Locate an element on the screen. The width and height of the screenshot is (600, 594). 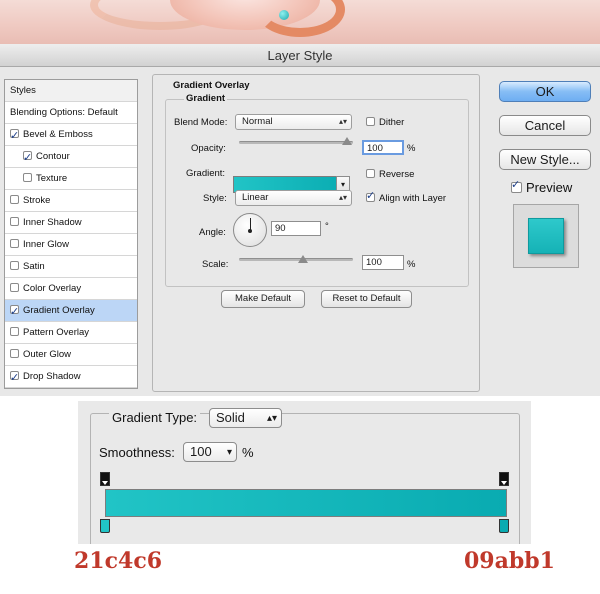
cancel-button: Cancel is located at coordinates (545, 125).